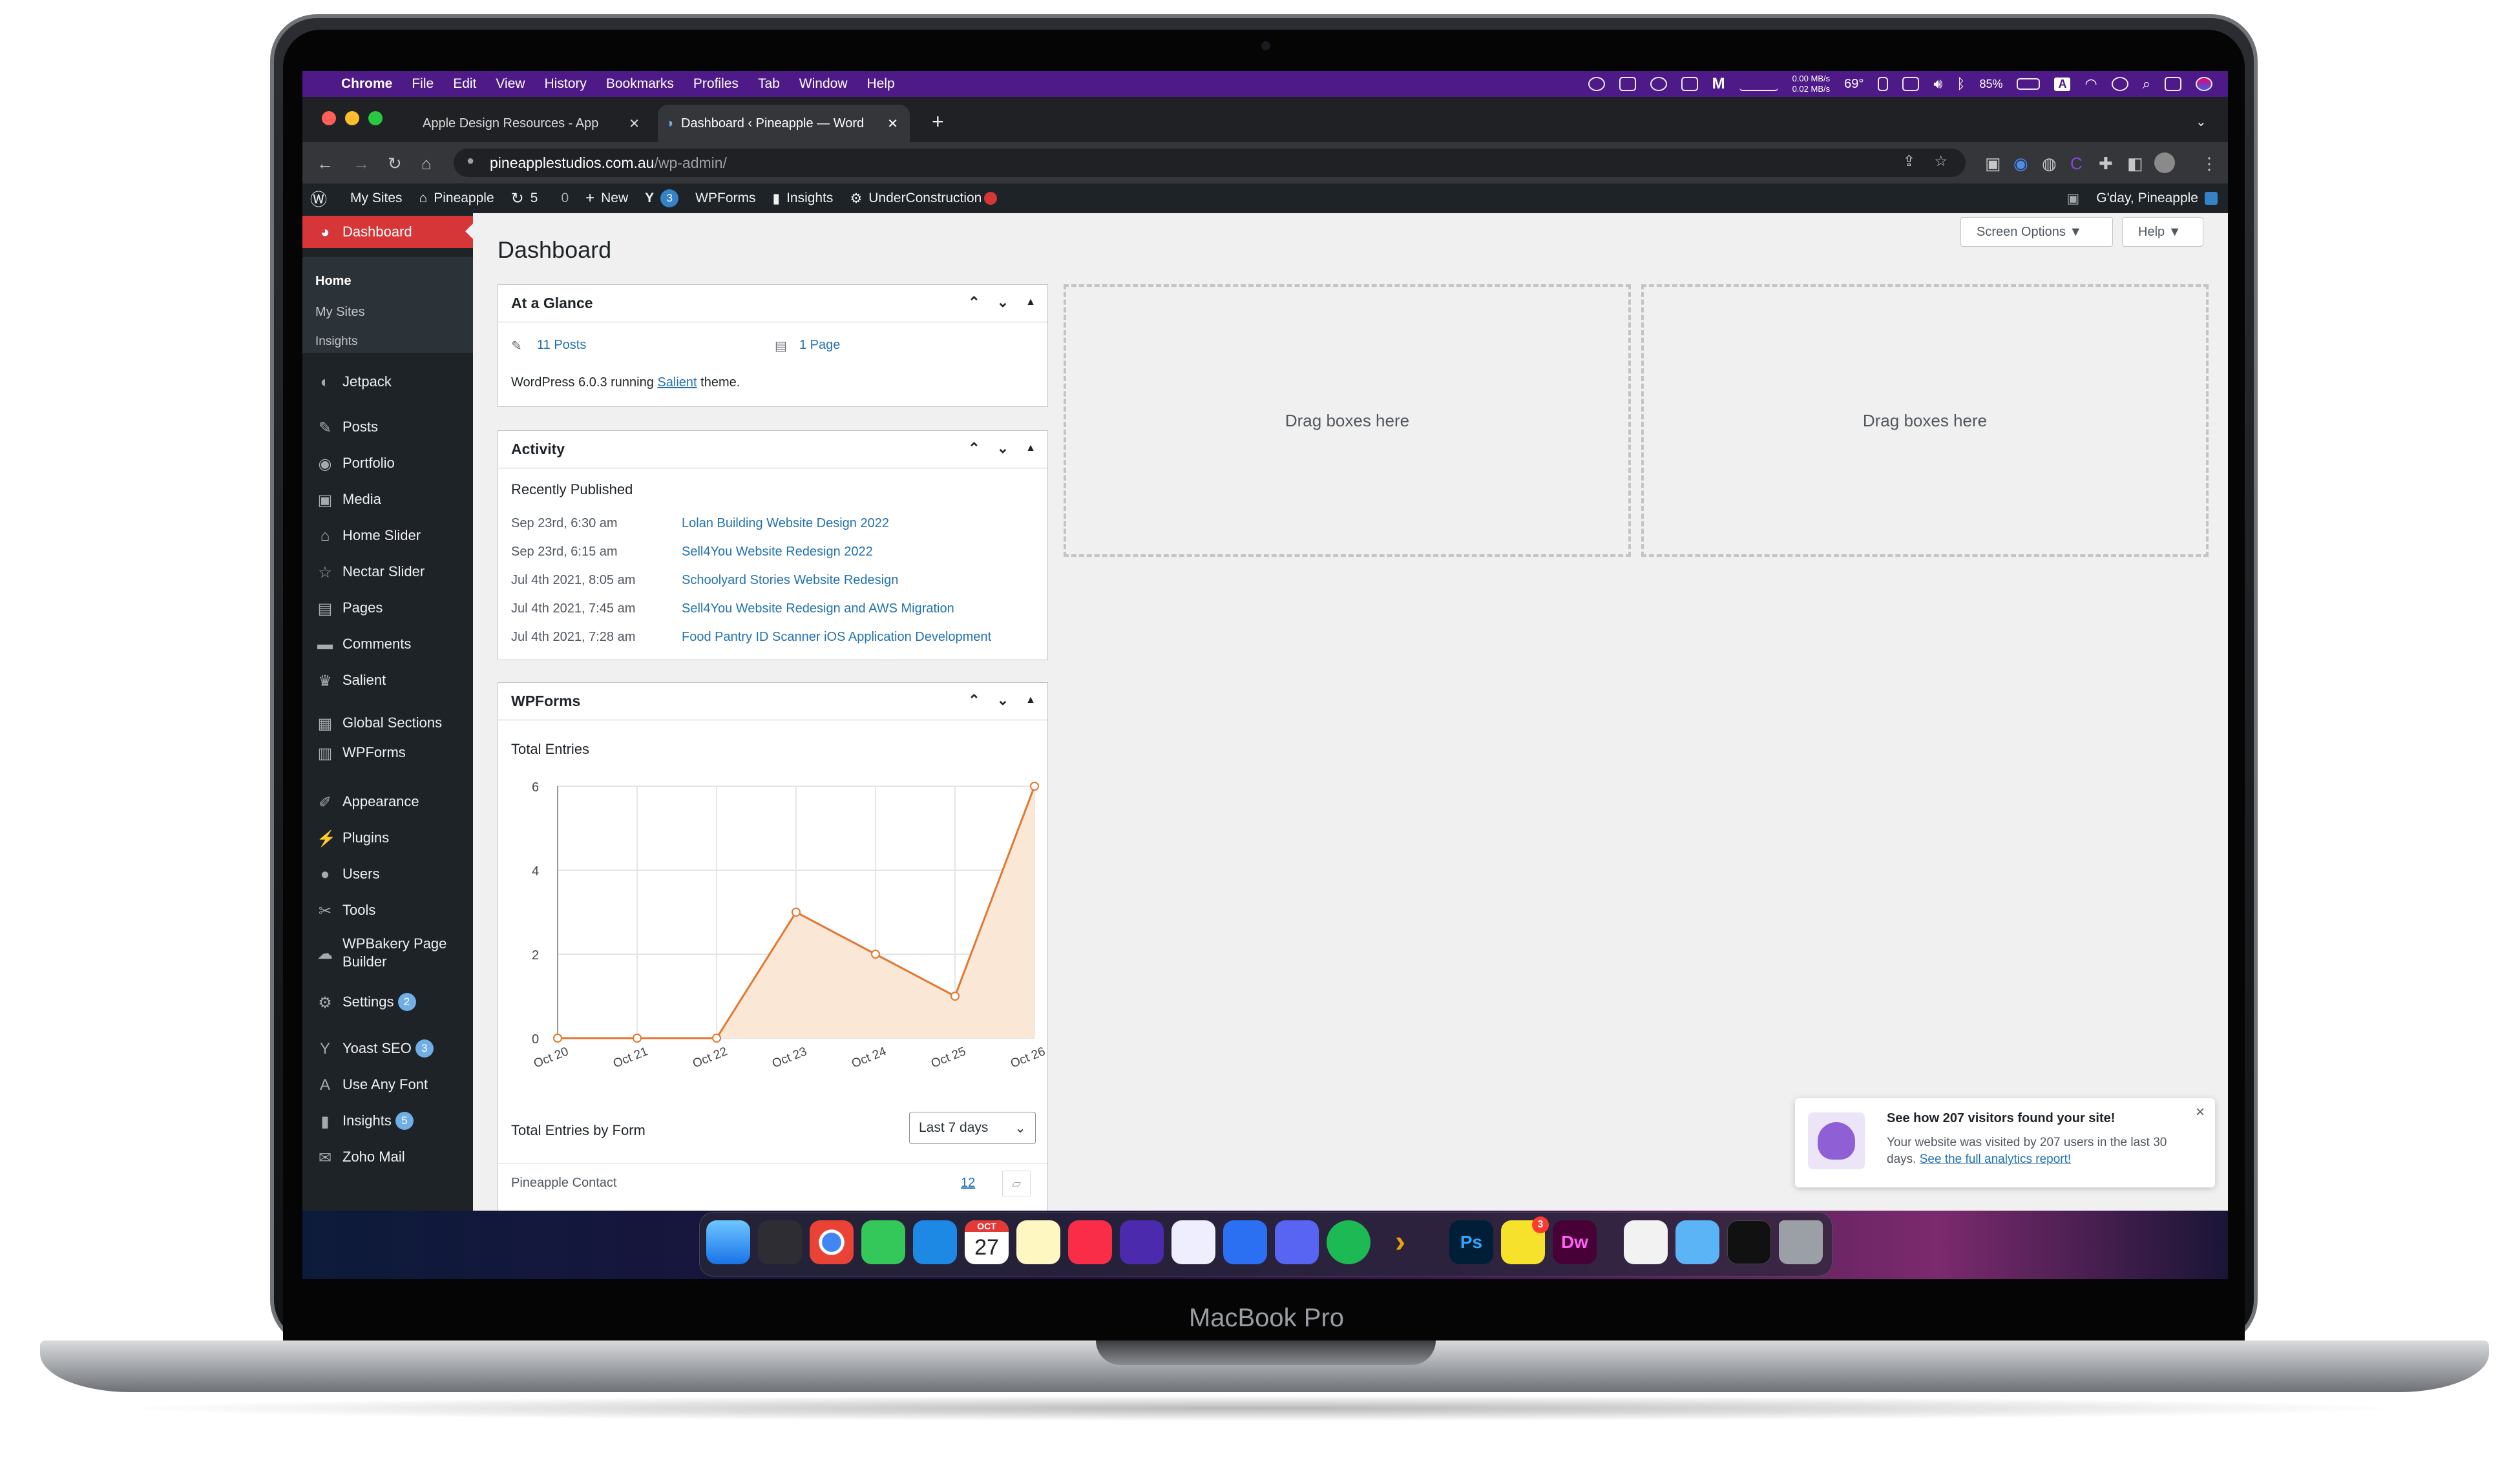 Image resolution: width=2520 pixels, height=1460 pixels. What do you see at coordinates (883, 1242) in the screenshot?
I see `messages-icon` at bounding box center [883, 1242].